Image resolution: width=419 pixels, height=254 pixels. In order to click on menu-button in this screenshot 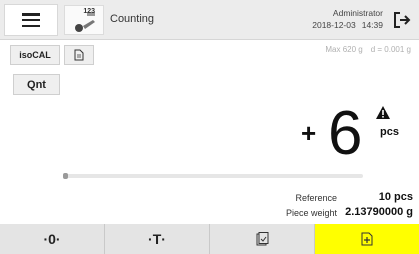, I will do `click(31, 20)`.